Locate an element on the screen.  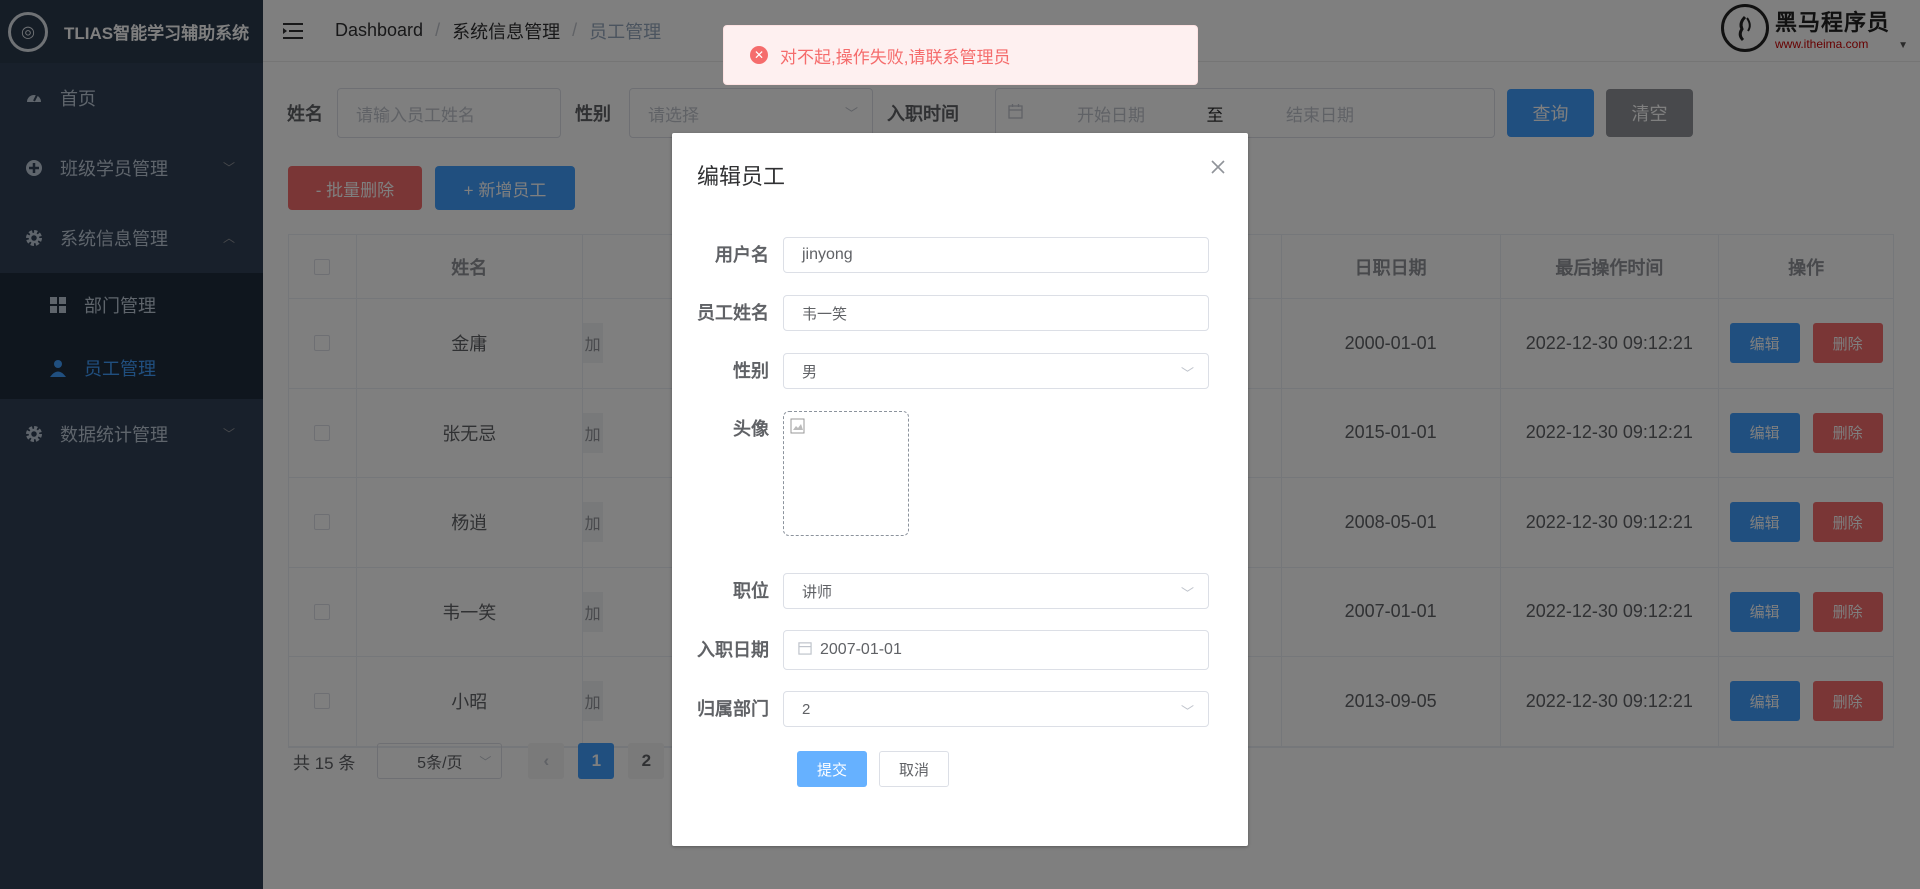
employee-name-label: 员工姓名 is located at coordinates (733, 313).